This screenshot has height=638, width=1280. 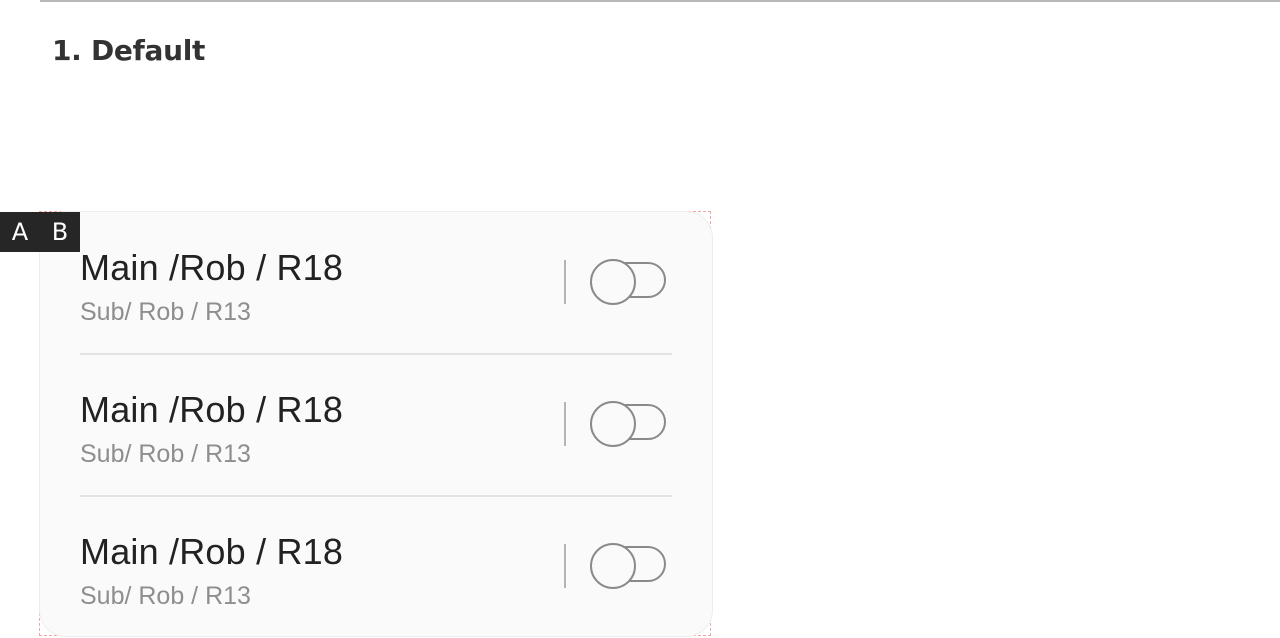 I want to click on ab-badge-b: B, so click(x=60, y=232).